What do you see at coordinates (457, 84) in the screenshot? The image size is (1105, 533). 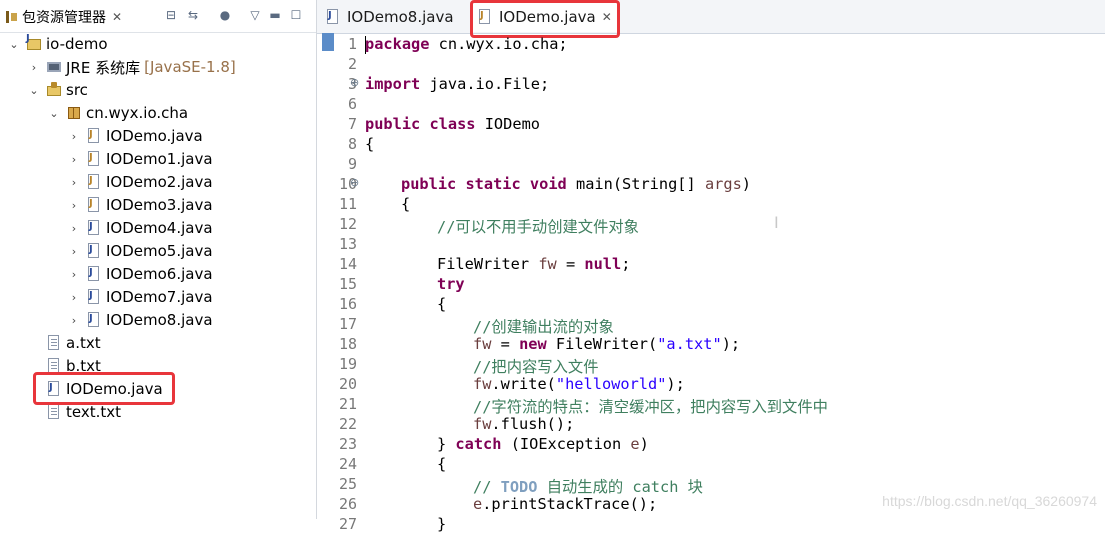 I see `code-line: import java.io.File;` at bounding box center [457, 84].